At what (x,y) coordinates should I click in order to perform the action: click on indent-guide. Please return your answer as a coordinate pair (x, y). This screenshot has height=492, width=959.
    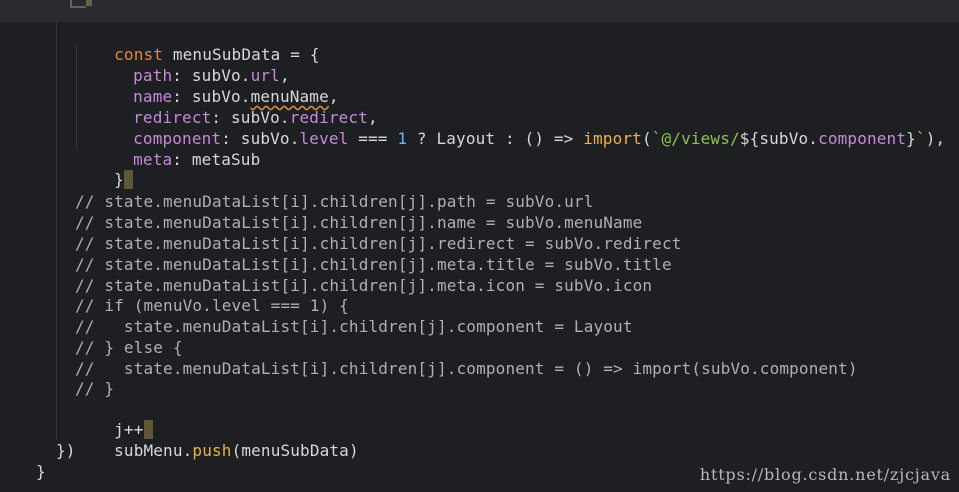
    Looking at the image, I should click on (56, 231).